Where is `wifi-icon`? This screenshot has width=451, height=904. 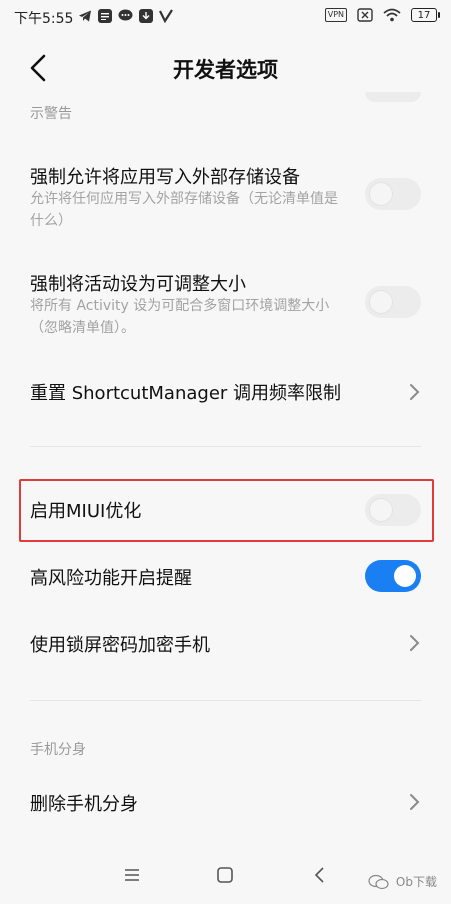
wifi-icon is located at coordinates (392, 15).